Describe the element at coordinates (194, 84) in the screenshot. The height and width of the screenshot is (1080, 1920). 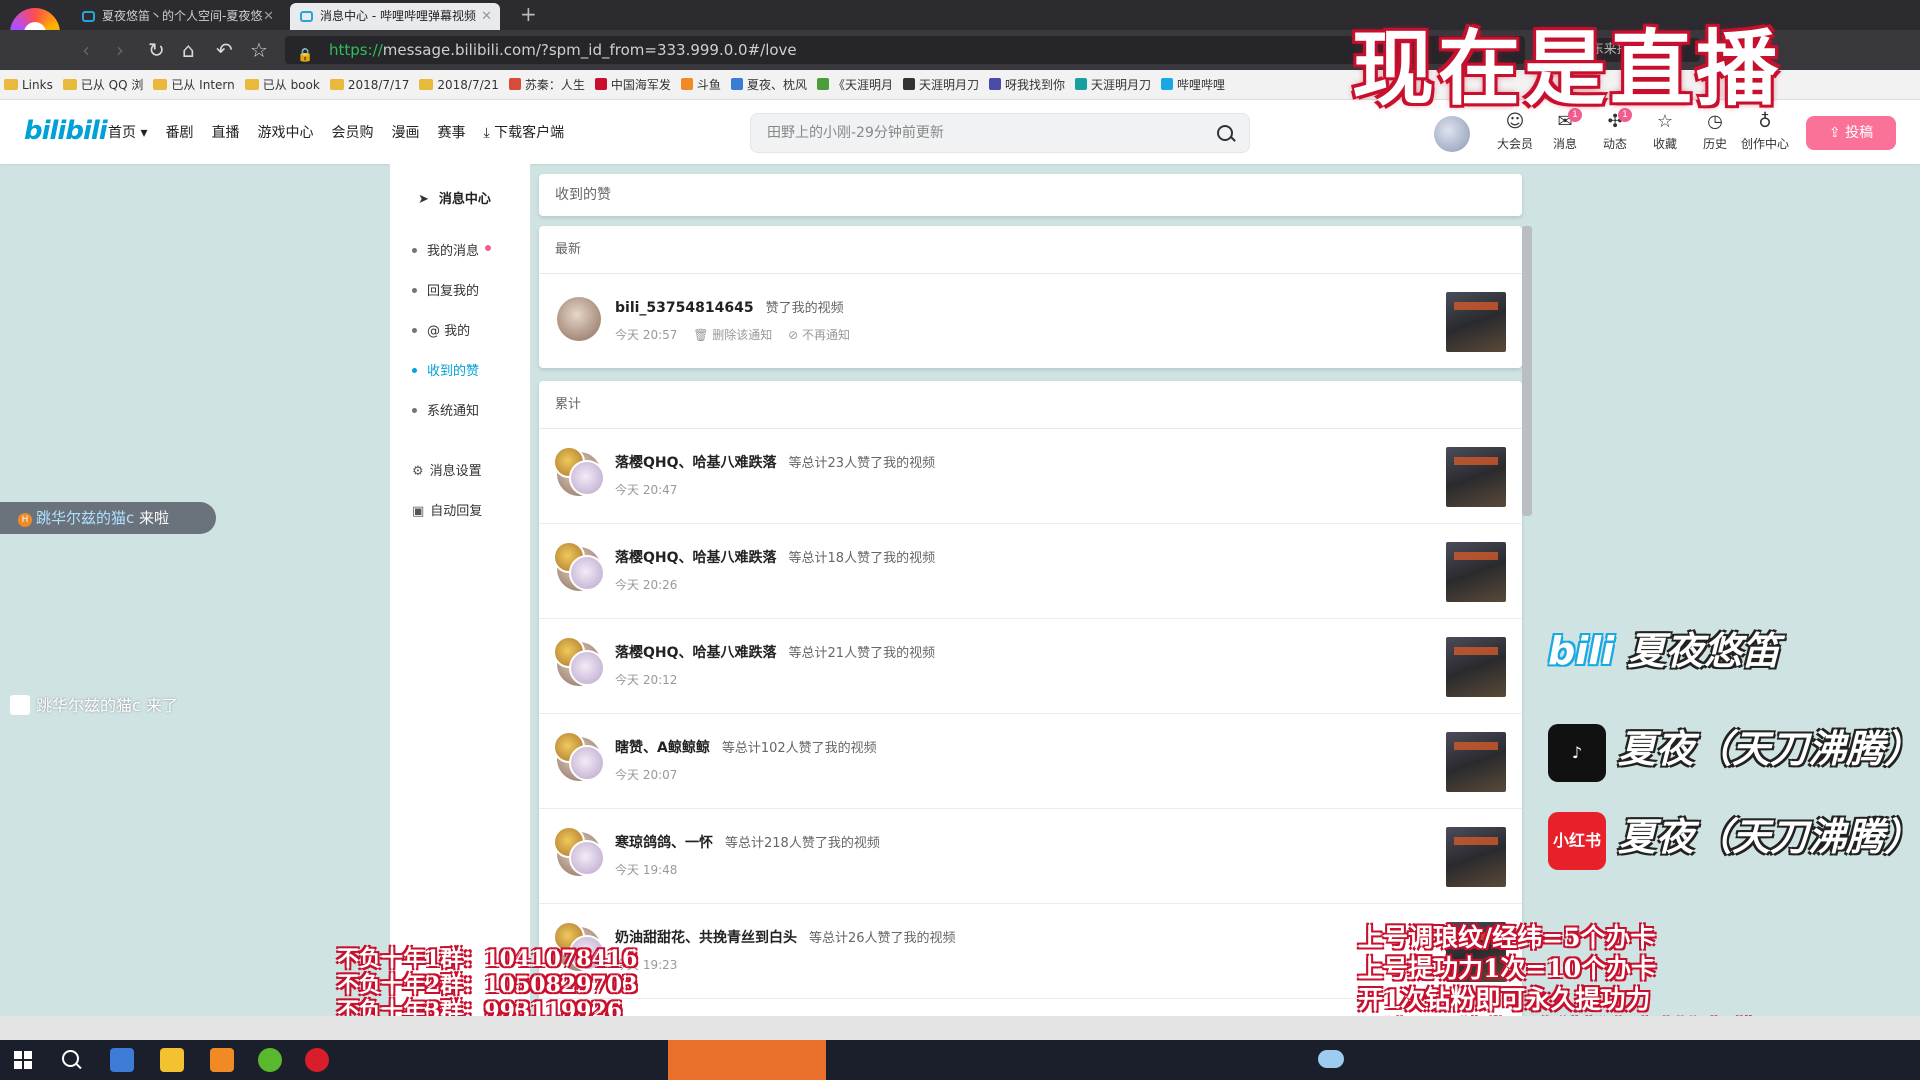
I see `bookmark-item: 已从 Intern` at that location.